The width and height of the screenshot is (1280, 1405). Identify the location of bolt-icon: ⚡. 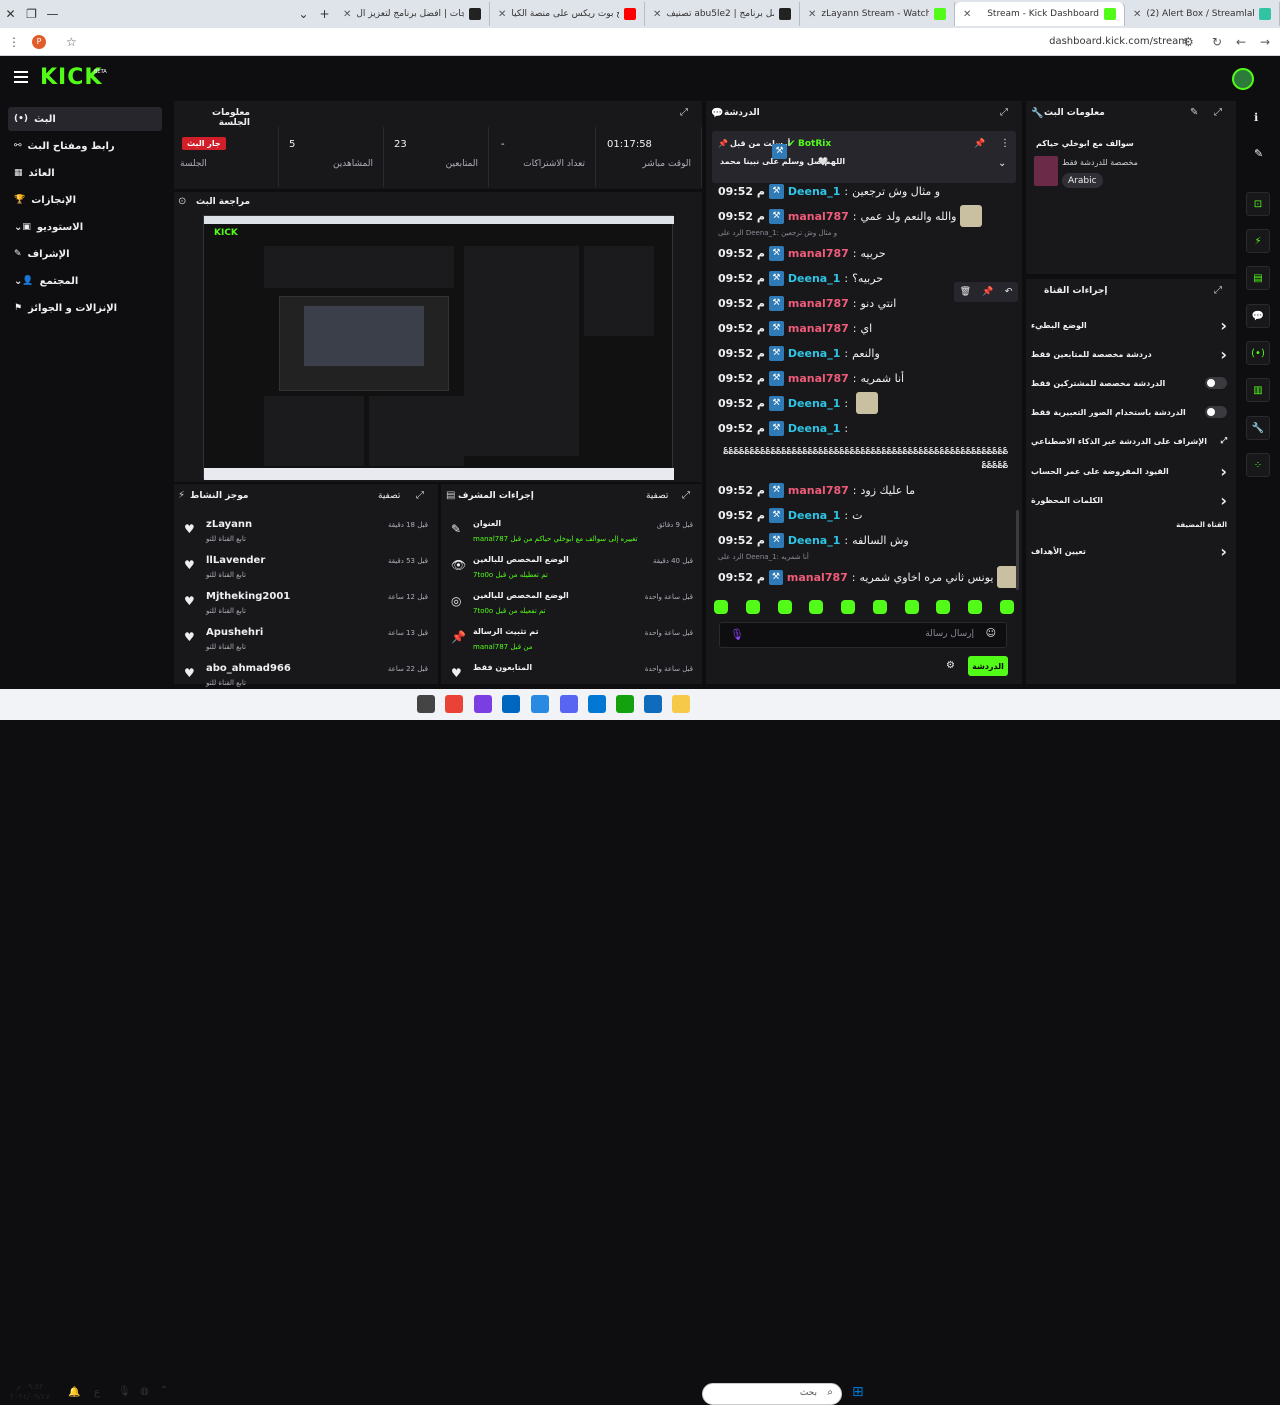
(1258, 241).